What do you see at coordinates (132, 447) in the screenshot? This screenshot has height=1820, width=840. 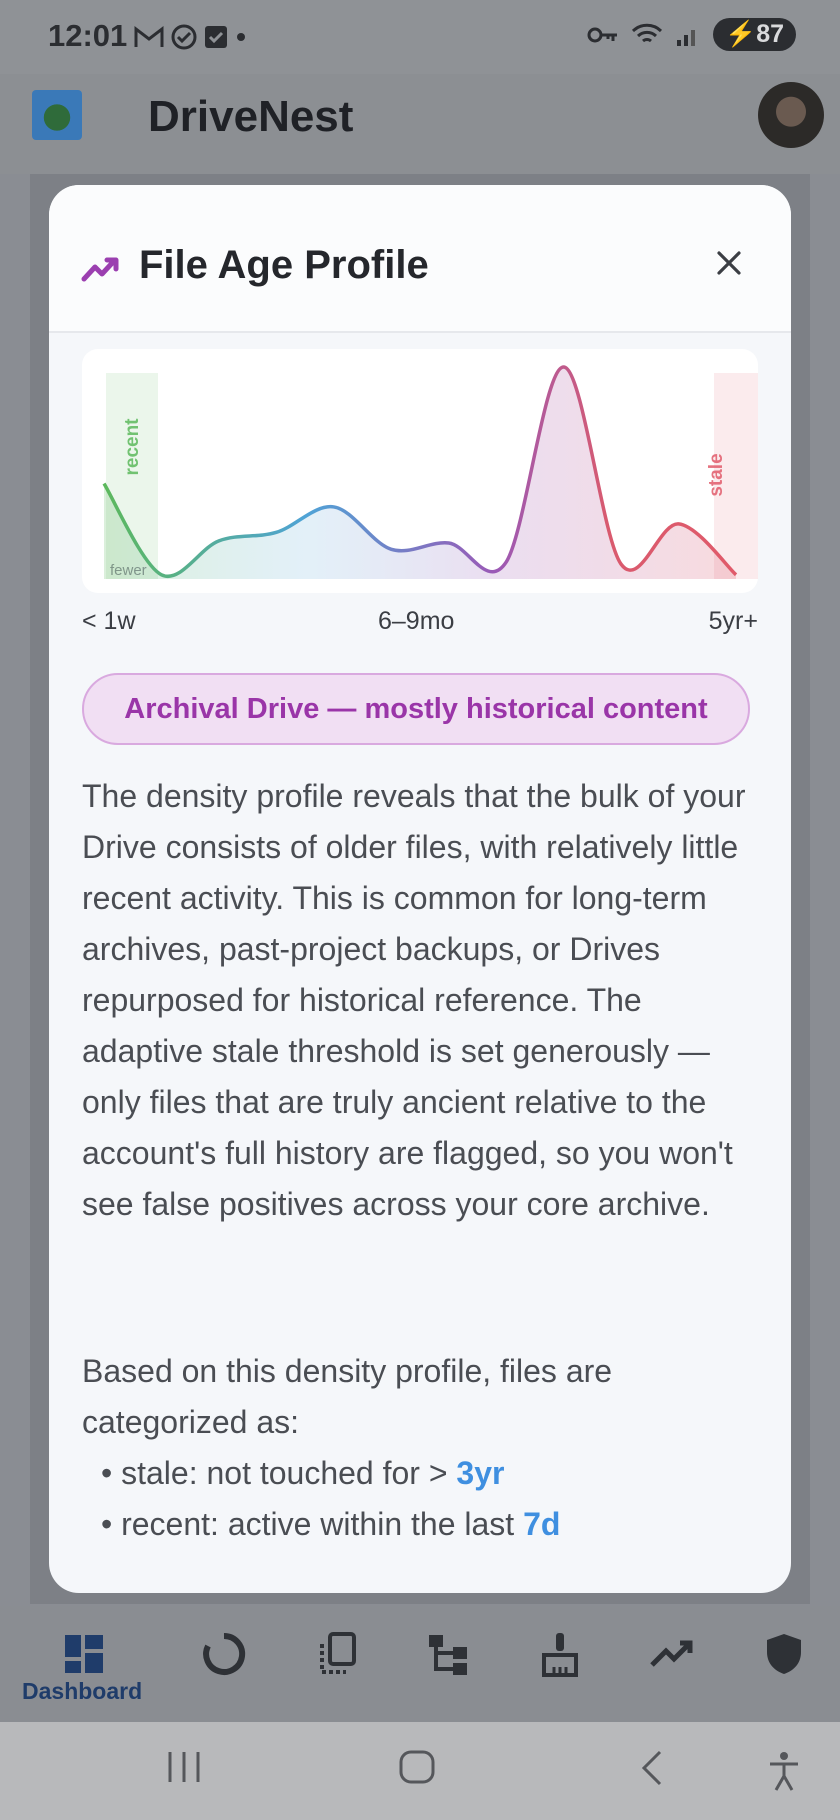 I see `recent-zone-label: recent` at bounding box center [132, 447].